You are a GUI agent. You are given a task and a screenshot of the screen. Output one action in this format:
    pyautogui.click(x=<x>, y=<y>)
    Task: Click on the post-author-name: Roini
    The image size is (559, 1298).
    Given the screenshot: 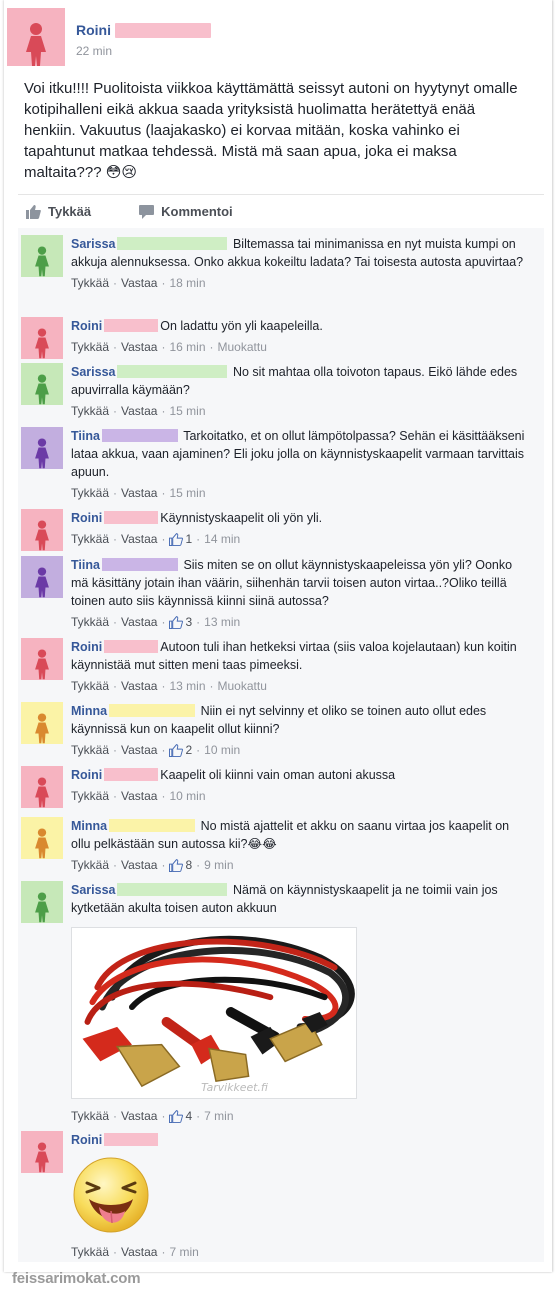 What is the action you would take?
    pyautogui.click(x=93, y=30)
    